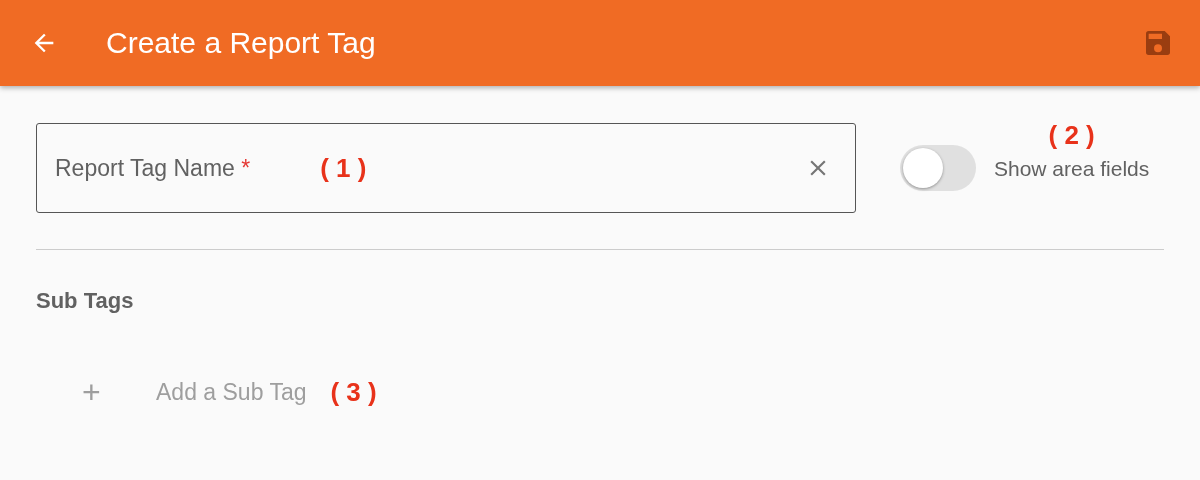 The image size is (1200, 480). What do you see at coordinates (1071, 135) in the screenshot?
I see `annotation-number: ( 2 )` at bounding box center [1071, 135].